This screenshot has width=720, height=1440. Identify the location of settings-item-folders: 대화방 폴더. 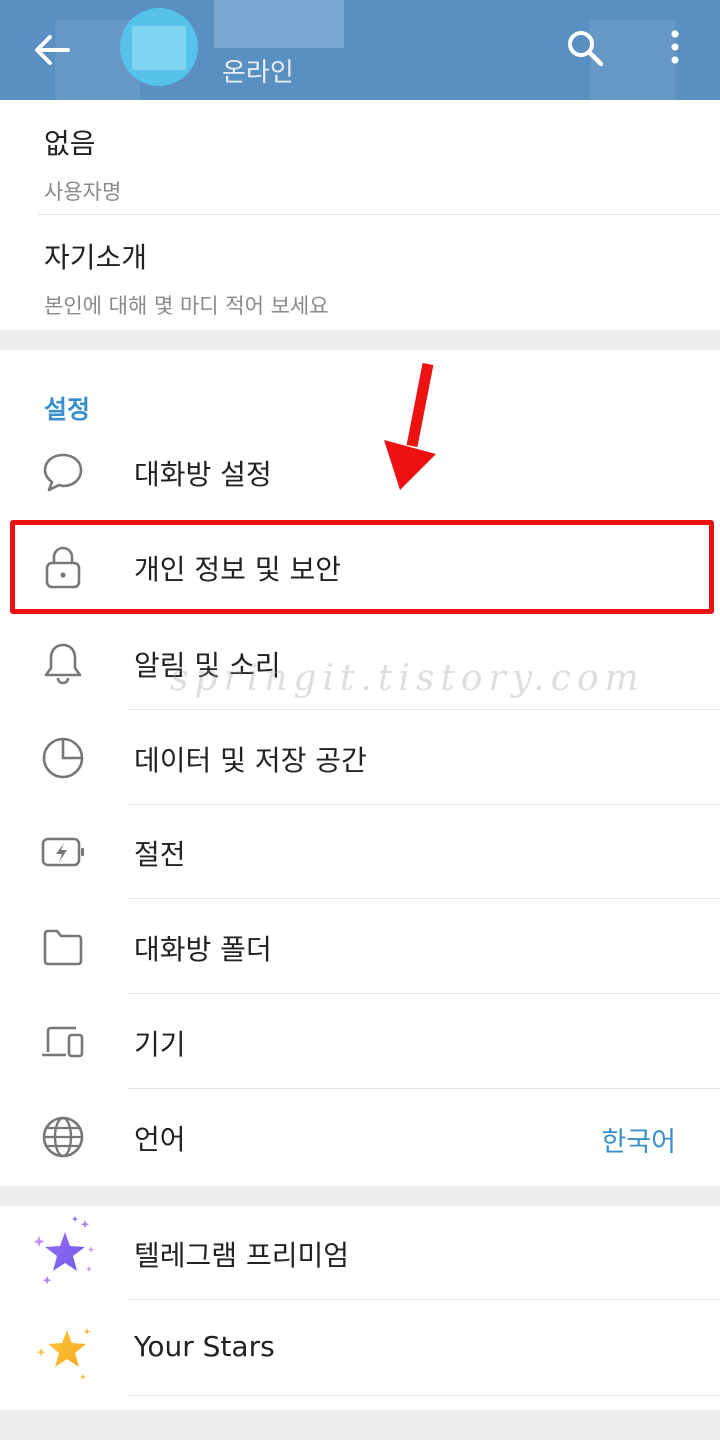
(360, 947).